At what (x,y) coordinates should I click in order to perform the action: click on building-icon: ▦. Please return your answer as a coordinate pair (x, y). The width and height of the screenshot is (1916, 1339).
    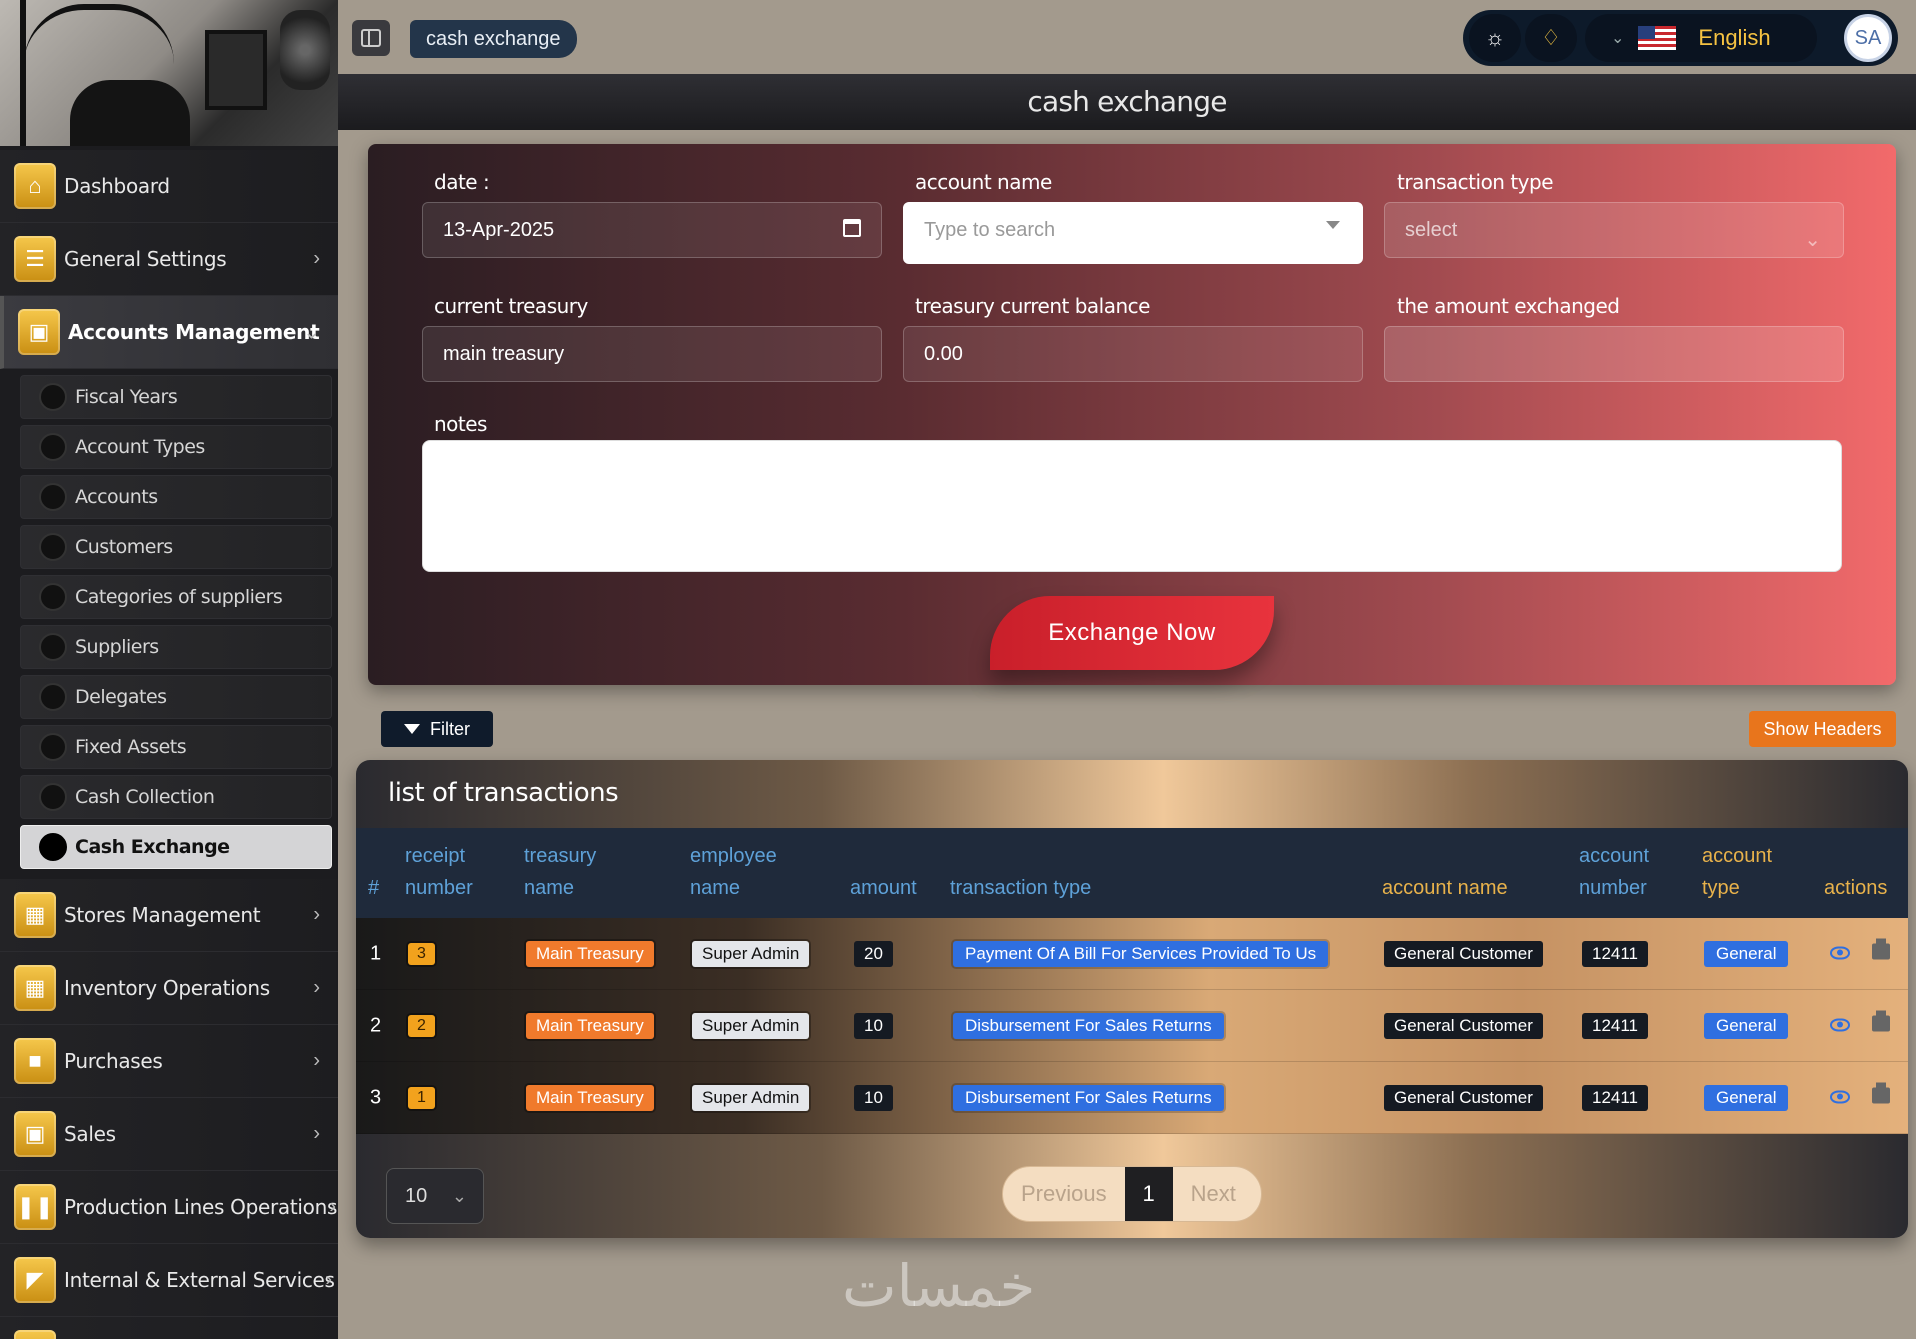
    Looking at the image, I should click on (35, 988).